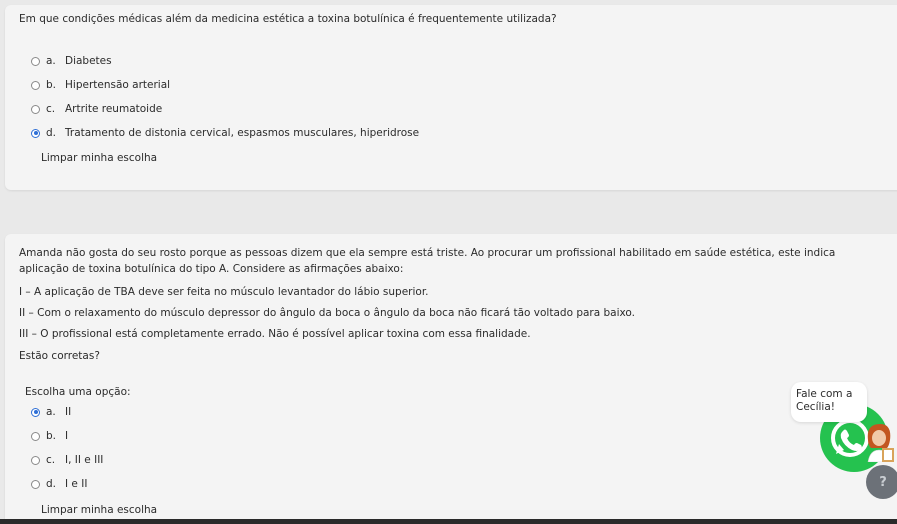 The width and height of the screenshot is (897, 524). What do you see at coordinates (878, 440) in the screenshot?
I see `assistant-avatar` at bounding box center [878, 440].